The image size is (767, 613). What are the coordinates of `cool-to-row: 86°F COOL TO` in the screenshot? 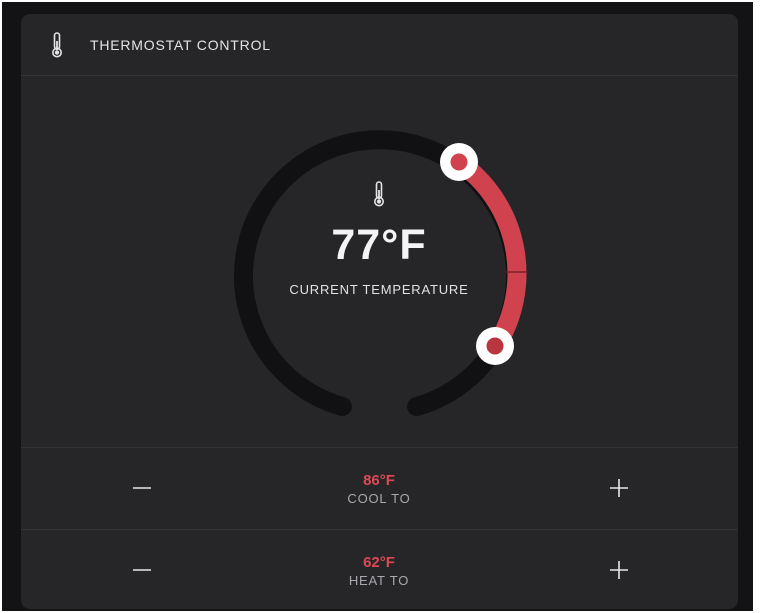 It's located at (379, 488).